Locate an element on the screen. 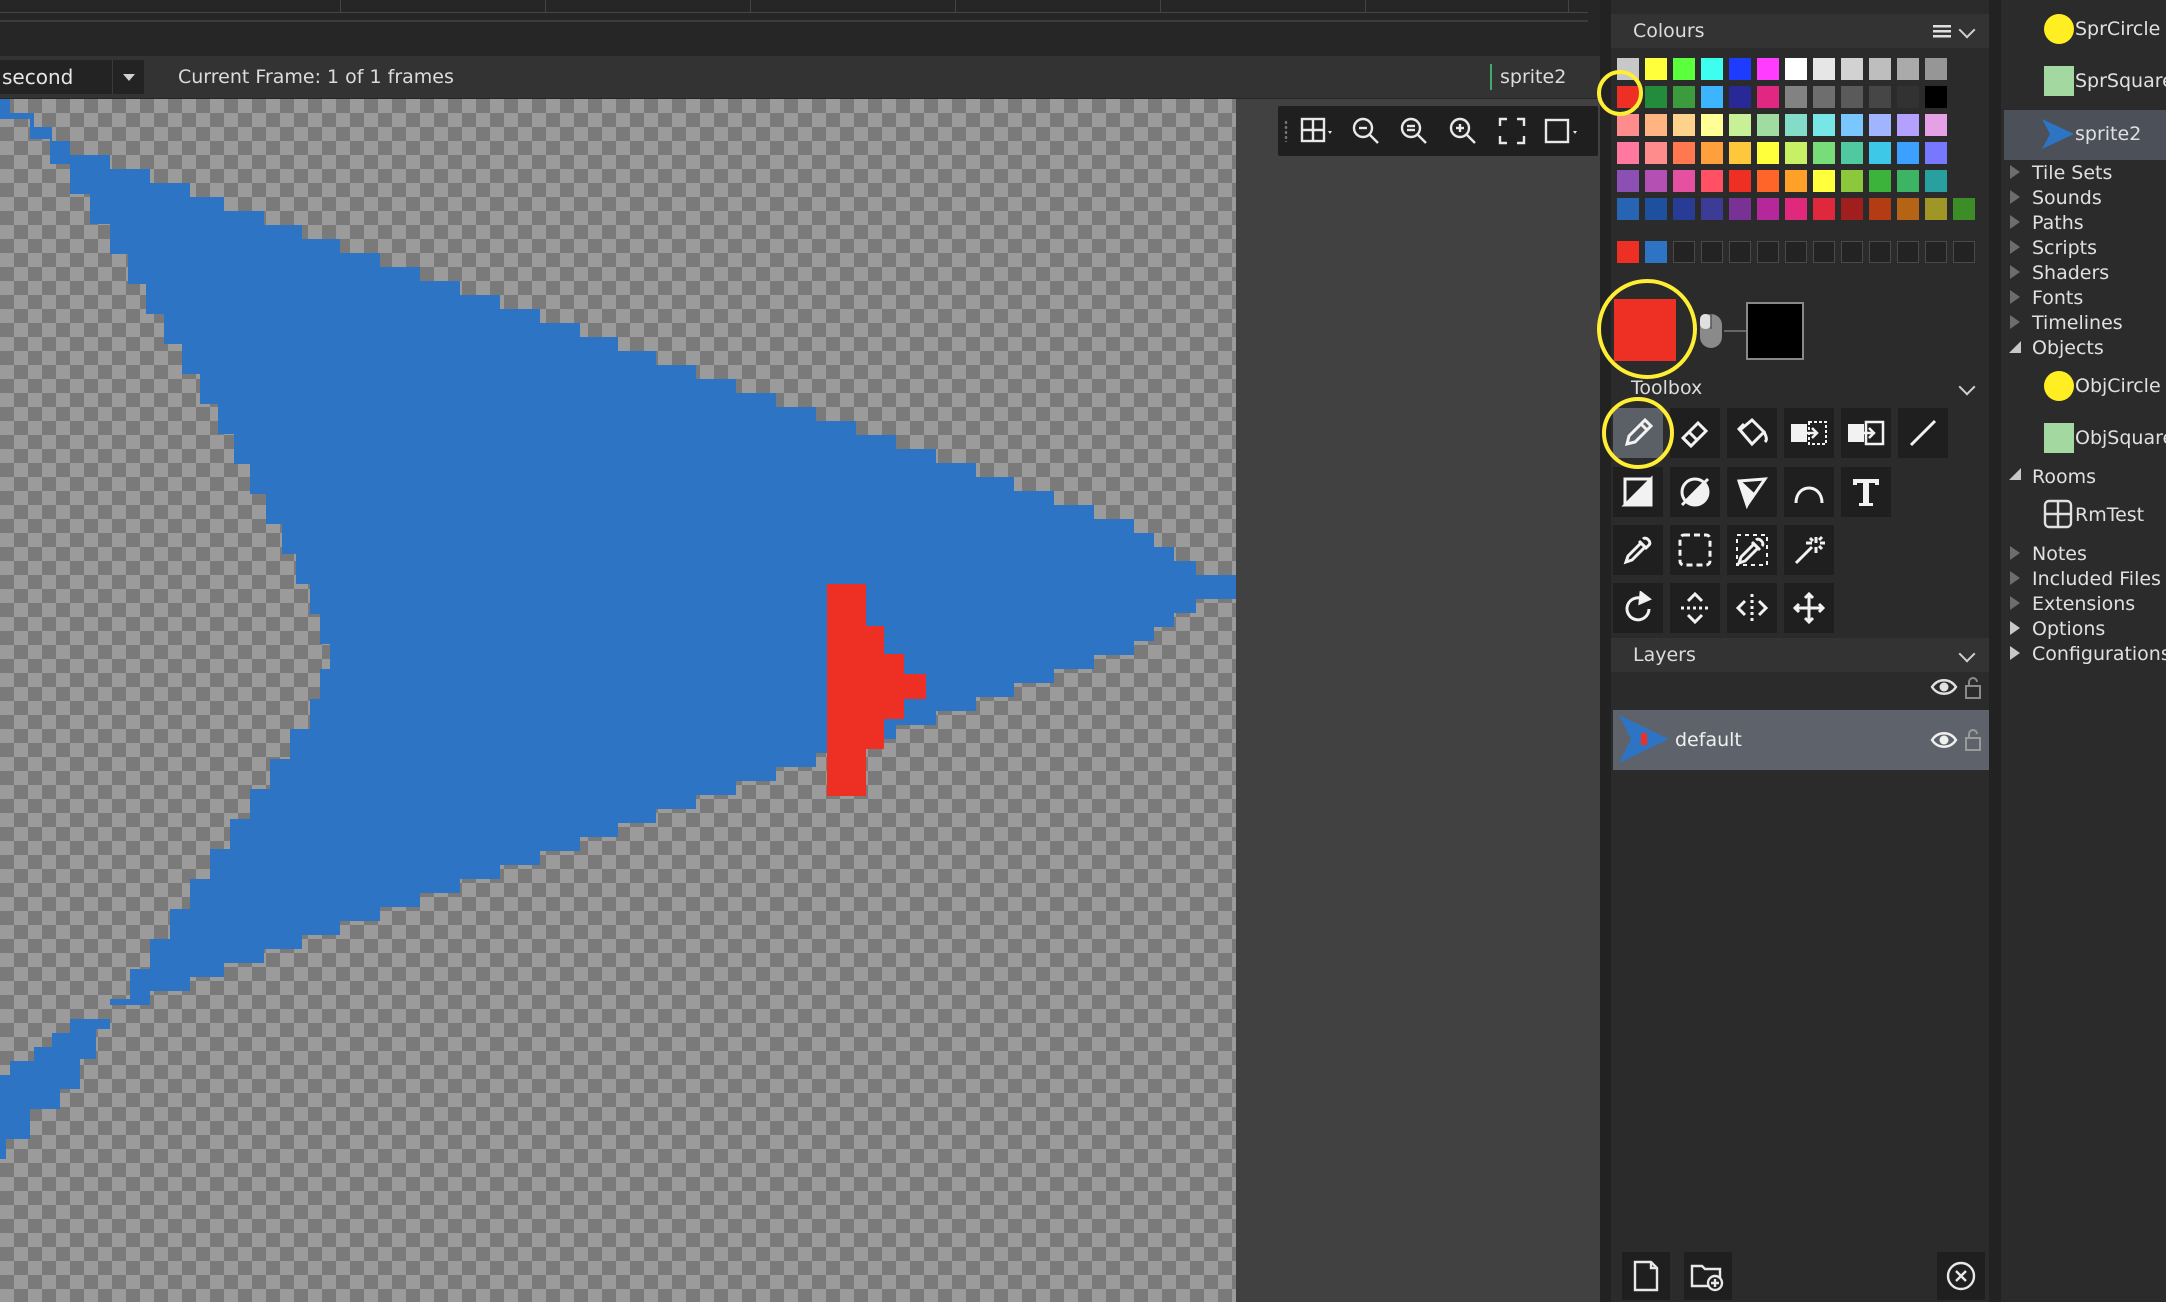  primary-colour-swatch is located at coordinates (1645, 330).